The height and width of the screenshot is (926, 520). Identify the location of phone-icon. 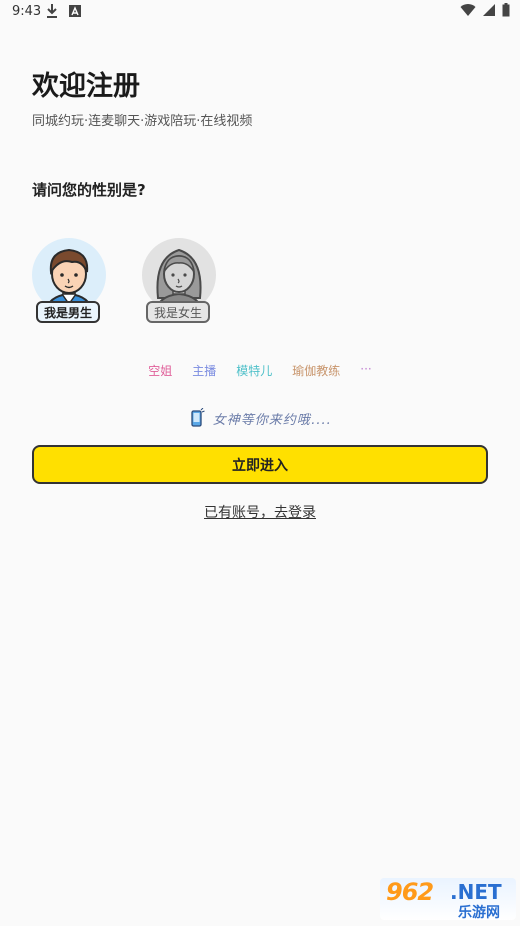
(198, 417).